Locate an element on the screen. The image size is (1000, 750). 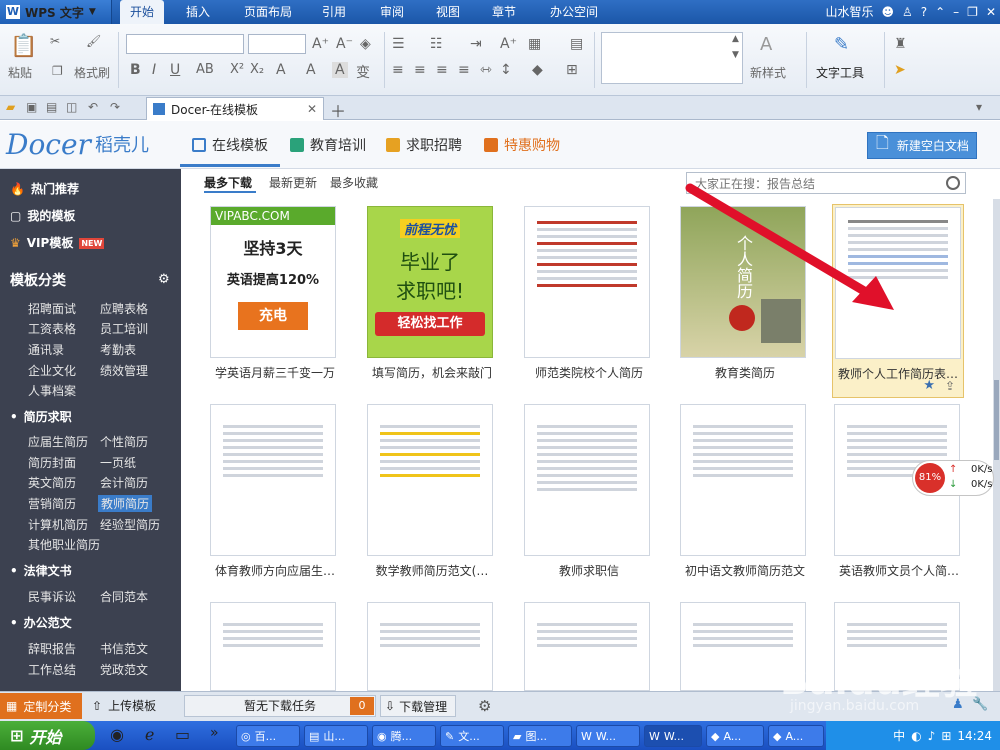
sidebar-item-experience-resume: 经验型简历 is located at coordinates (130, 524).